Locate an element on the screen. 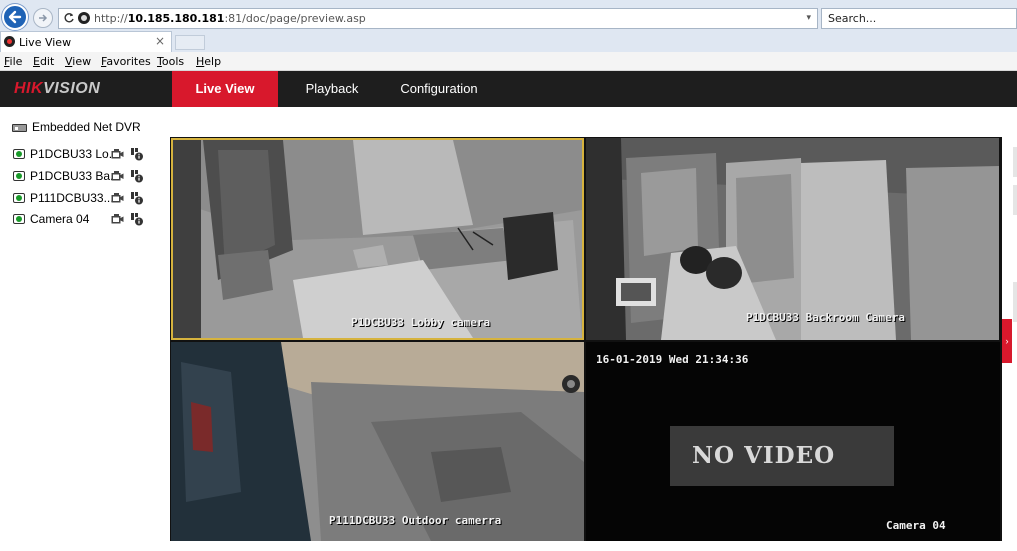 Image resolution: width=1017 pixels, height=551 pixels. video-pane-3: P111DCBU33 Outdoor camerra is located at coordinates (377, 441).